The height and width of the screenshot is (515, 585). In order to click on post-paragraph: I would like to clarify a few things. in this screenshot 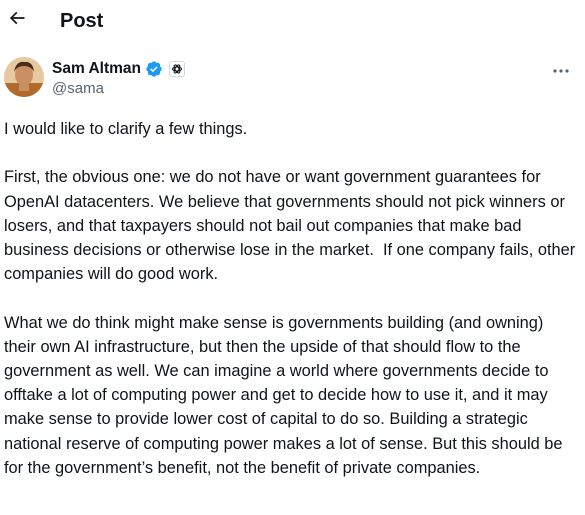, I will do `click(126, 129)`.